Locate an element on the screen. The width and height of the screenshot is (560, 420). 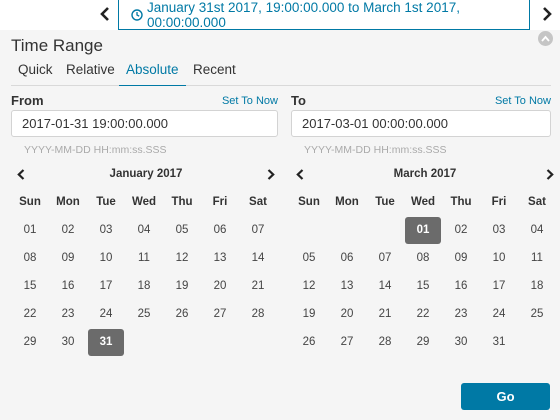
calendar-day-number: 15 is located at coordinates (30, 286).